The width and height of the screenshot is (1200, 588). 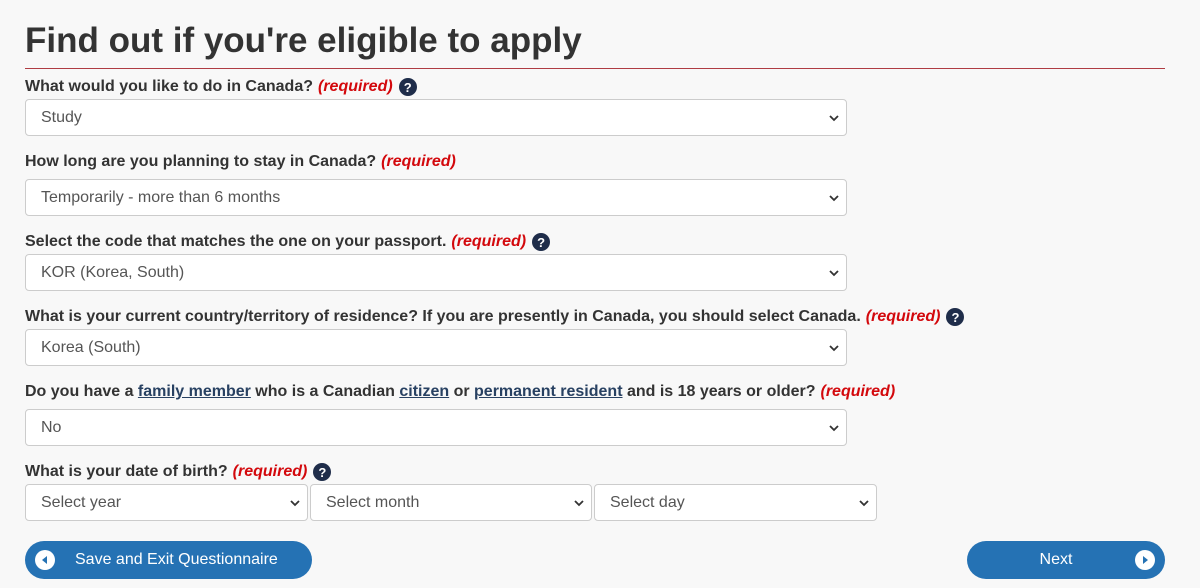 I want to click on question-text-part: or, so click(x=462, y=391).